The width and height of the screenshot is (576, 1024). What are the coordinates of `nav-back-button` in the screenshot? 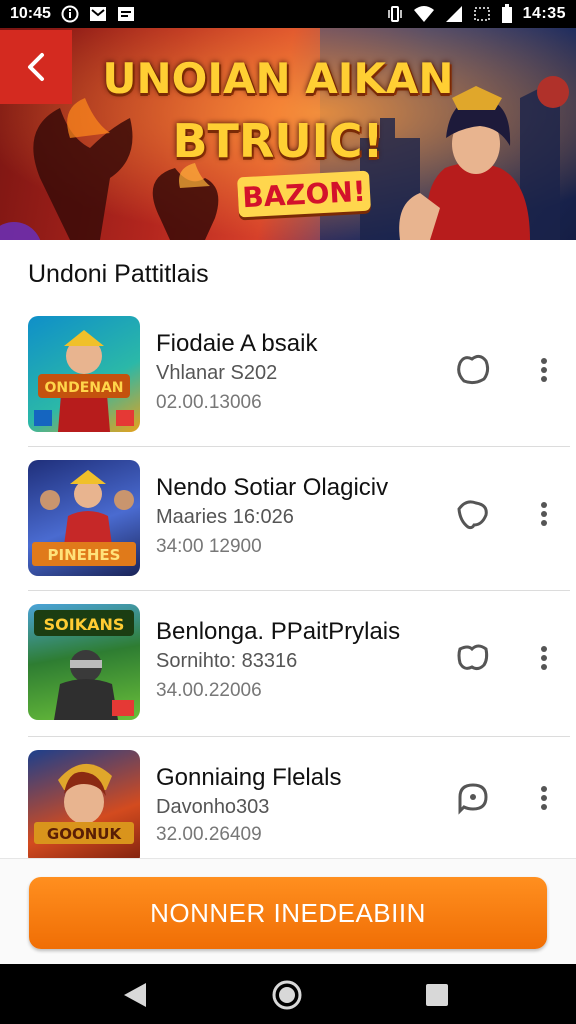 It's located at (135, 995).